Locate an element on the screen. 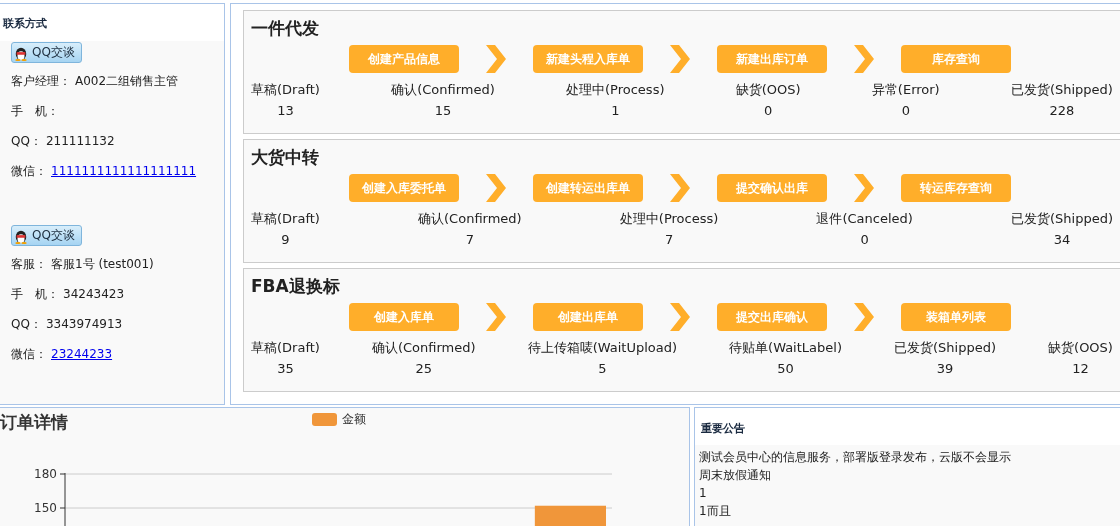 The height and width of the screenshot is (526, 1120). field-value: 客服1号 (test001) is located at coordinates (102, 264).